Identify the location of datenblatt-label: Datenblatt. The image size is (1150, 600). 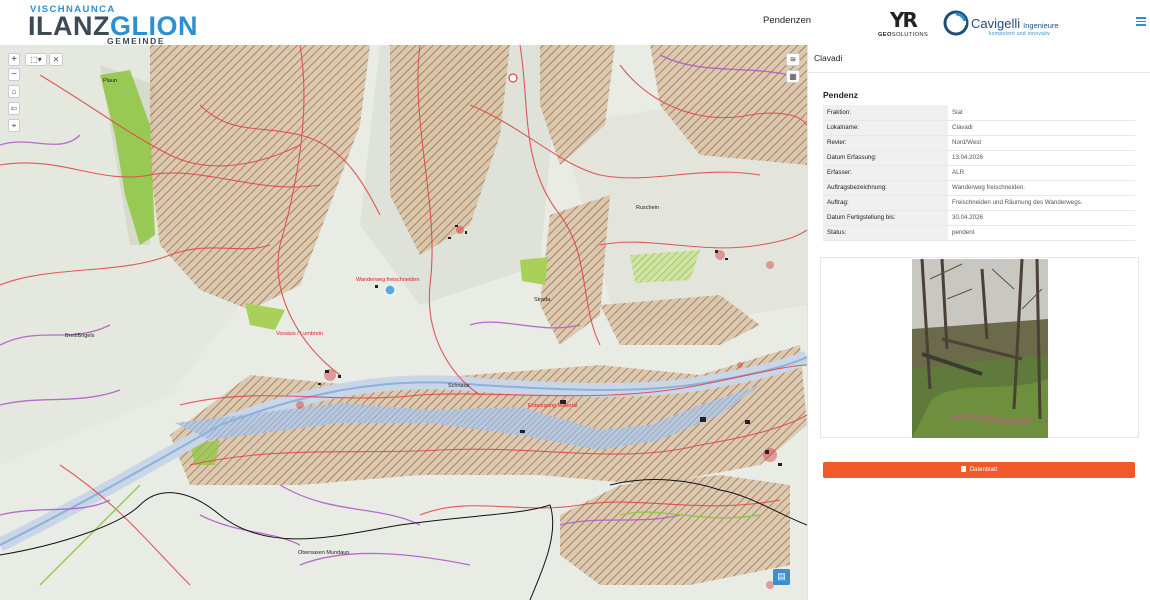
(983, 470).